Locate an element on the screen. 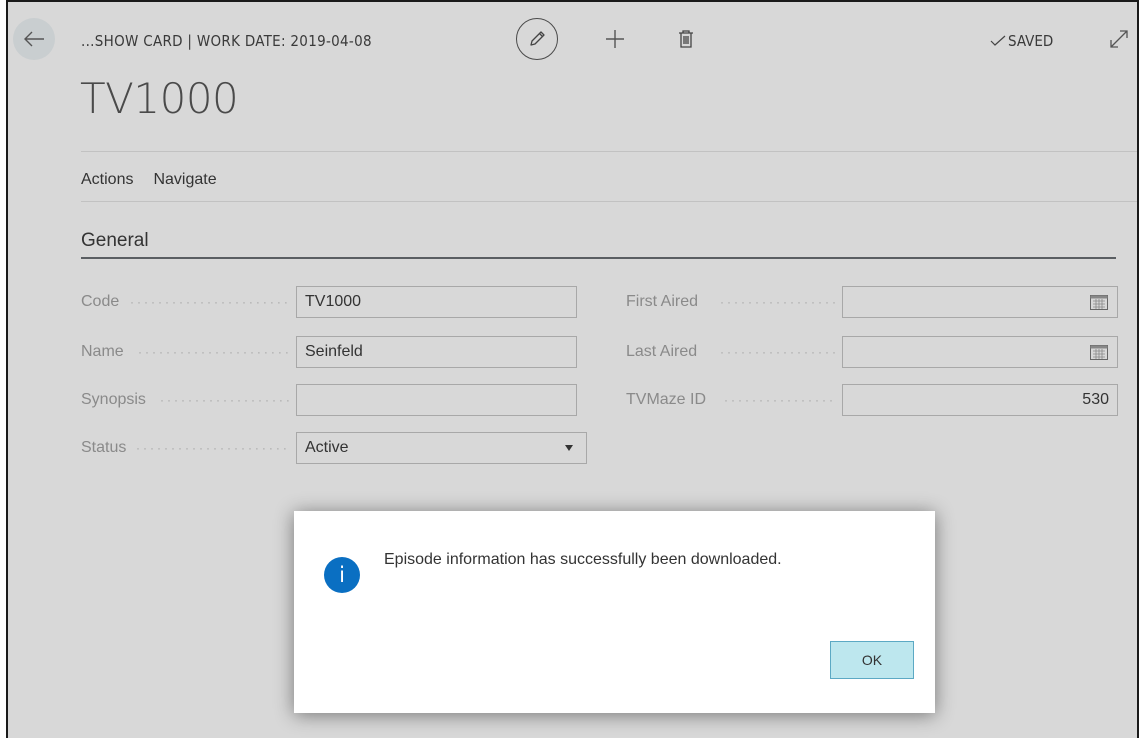 The image size is (1141, 738). synopsis-field is located at coordinates (436, 400).